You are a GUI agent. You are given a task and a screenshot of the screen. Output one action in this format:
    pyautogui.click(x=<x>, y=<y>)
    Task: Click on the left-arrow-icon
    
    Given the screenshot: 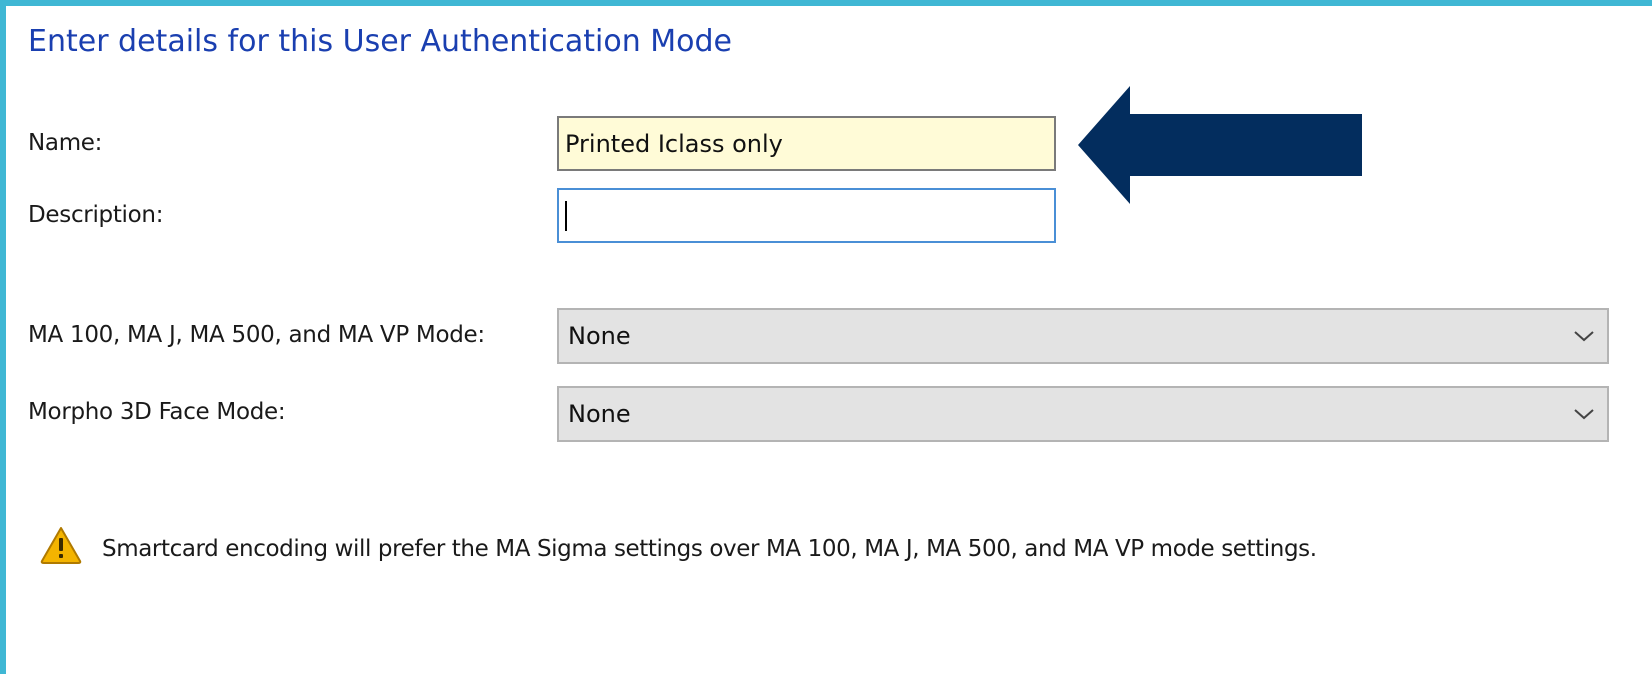 What is the action you would take?
    pyautogui.click(x=1220, y=145)
    